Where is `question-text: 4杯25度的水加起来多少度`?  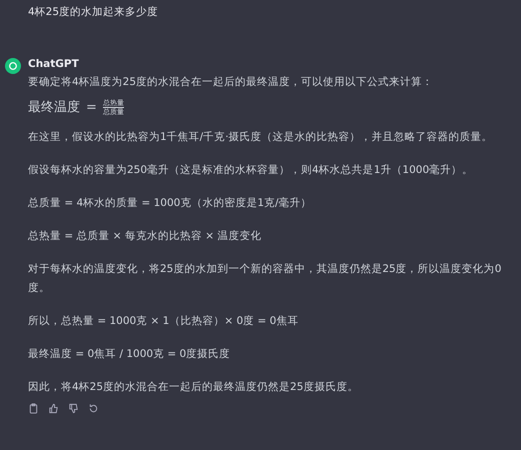 question-text: 4杯25度的水加起来多少度 is located at coordinates (93, 12).